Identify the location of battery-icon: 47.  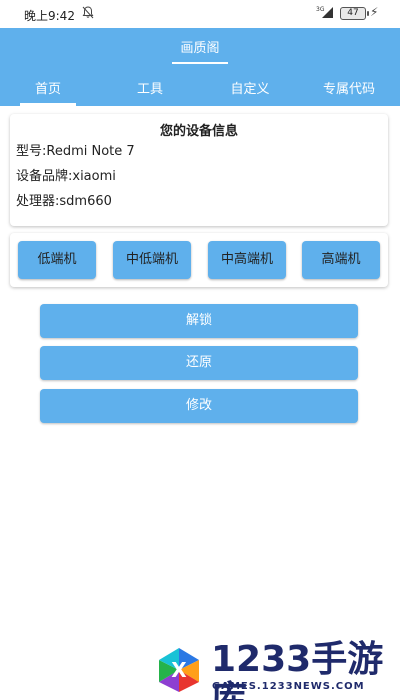
(354, 13).